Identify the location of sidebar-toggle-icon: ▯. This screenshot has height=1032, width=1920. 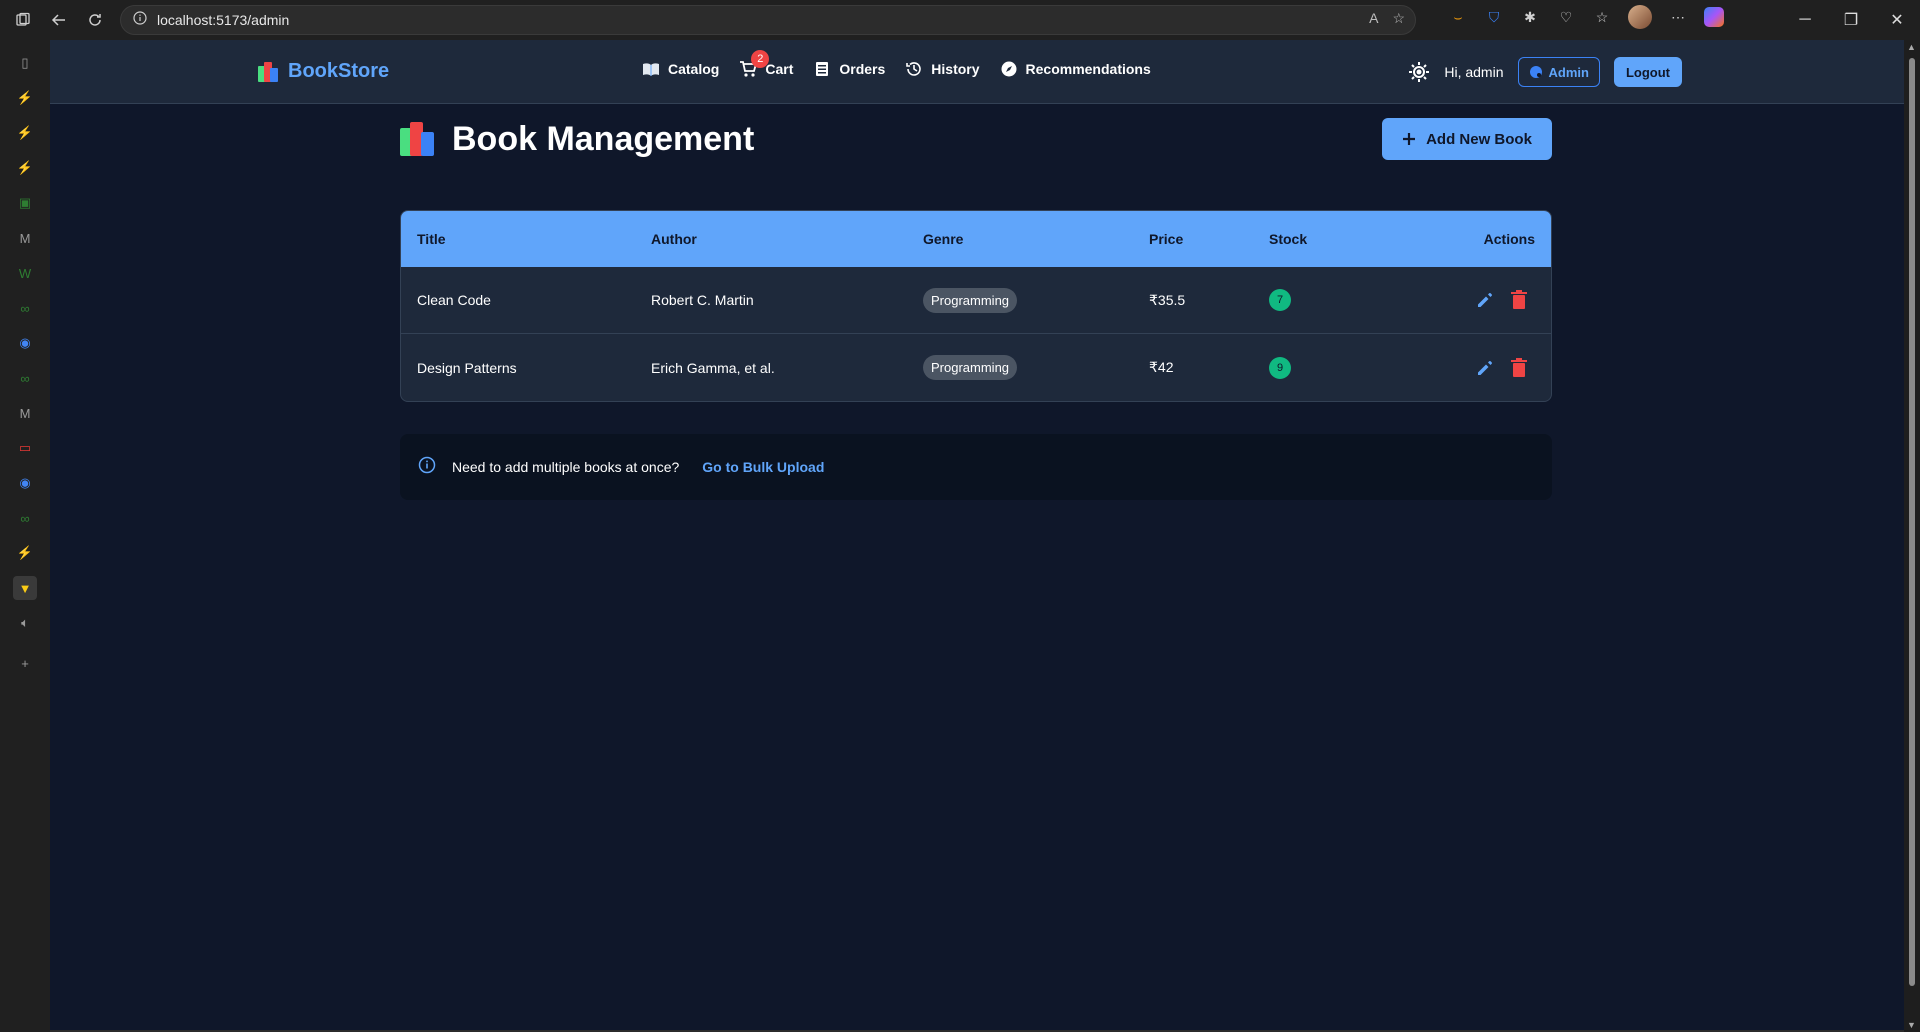
(25, 63).